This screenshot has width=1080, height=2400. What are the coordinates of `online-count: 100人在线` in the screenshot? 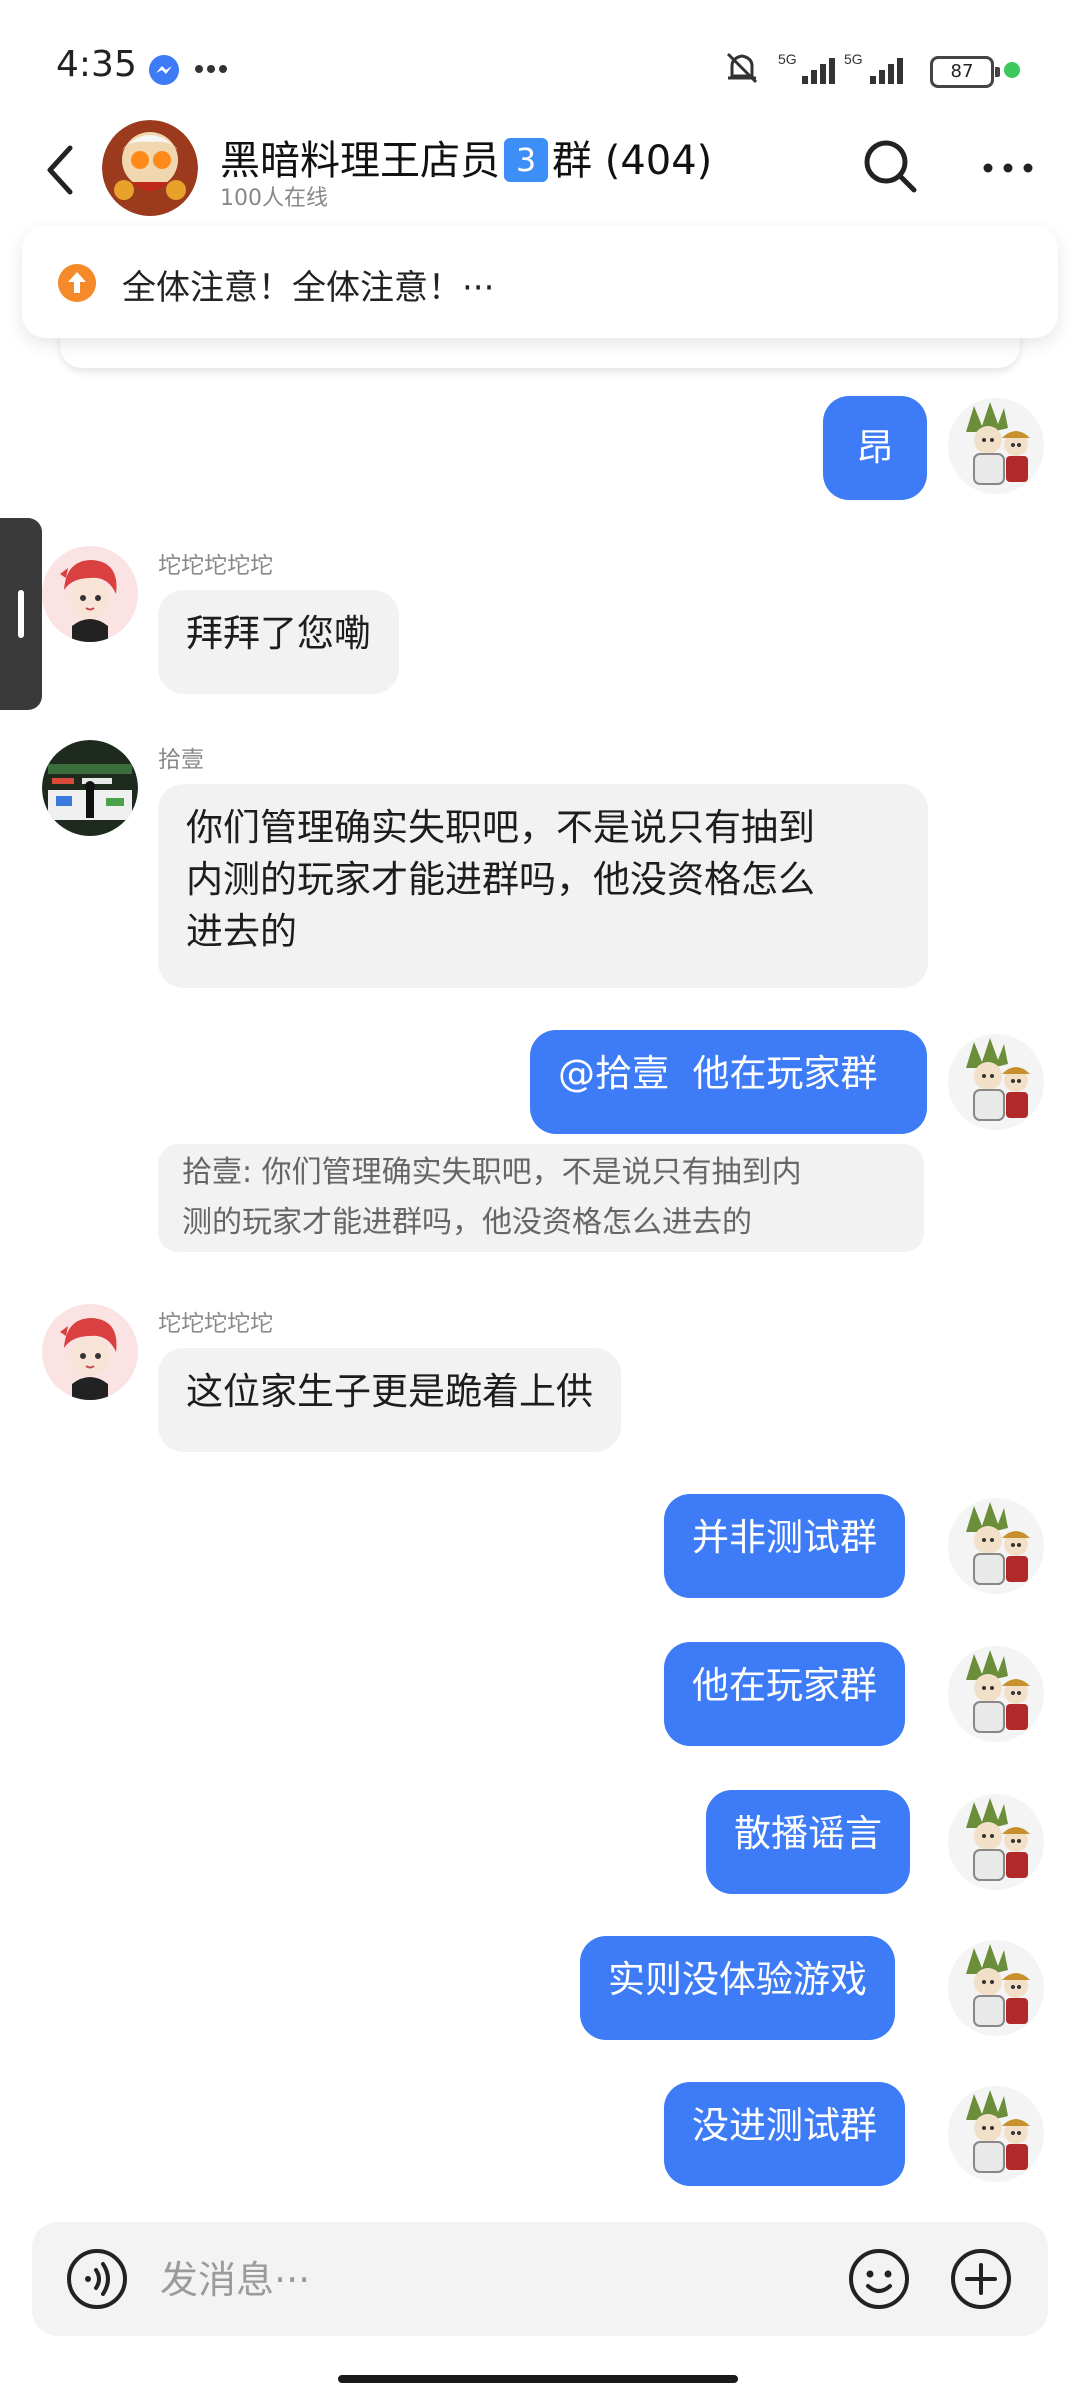 It's located at (274, 198).